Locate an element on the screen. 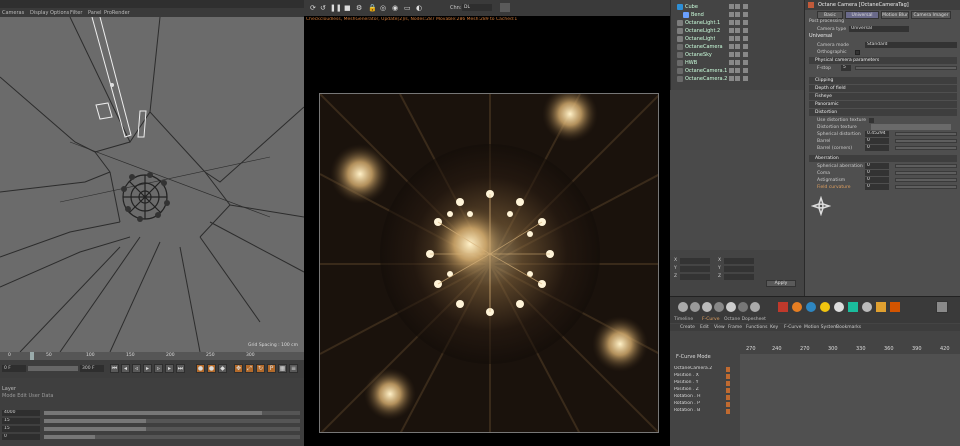  start-frame-field: 0 F is located at coordinates (14, 368).